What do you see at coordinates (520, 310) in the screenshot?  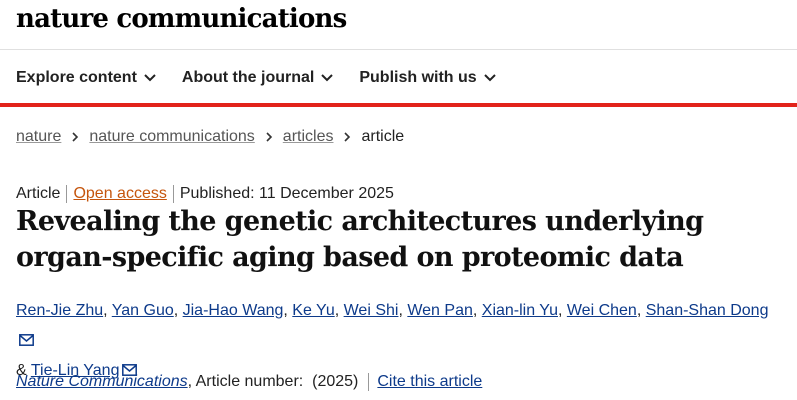 I see `author-link: Xian-lin Yu` at bounding box center [520, 310].